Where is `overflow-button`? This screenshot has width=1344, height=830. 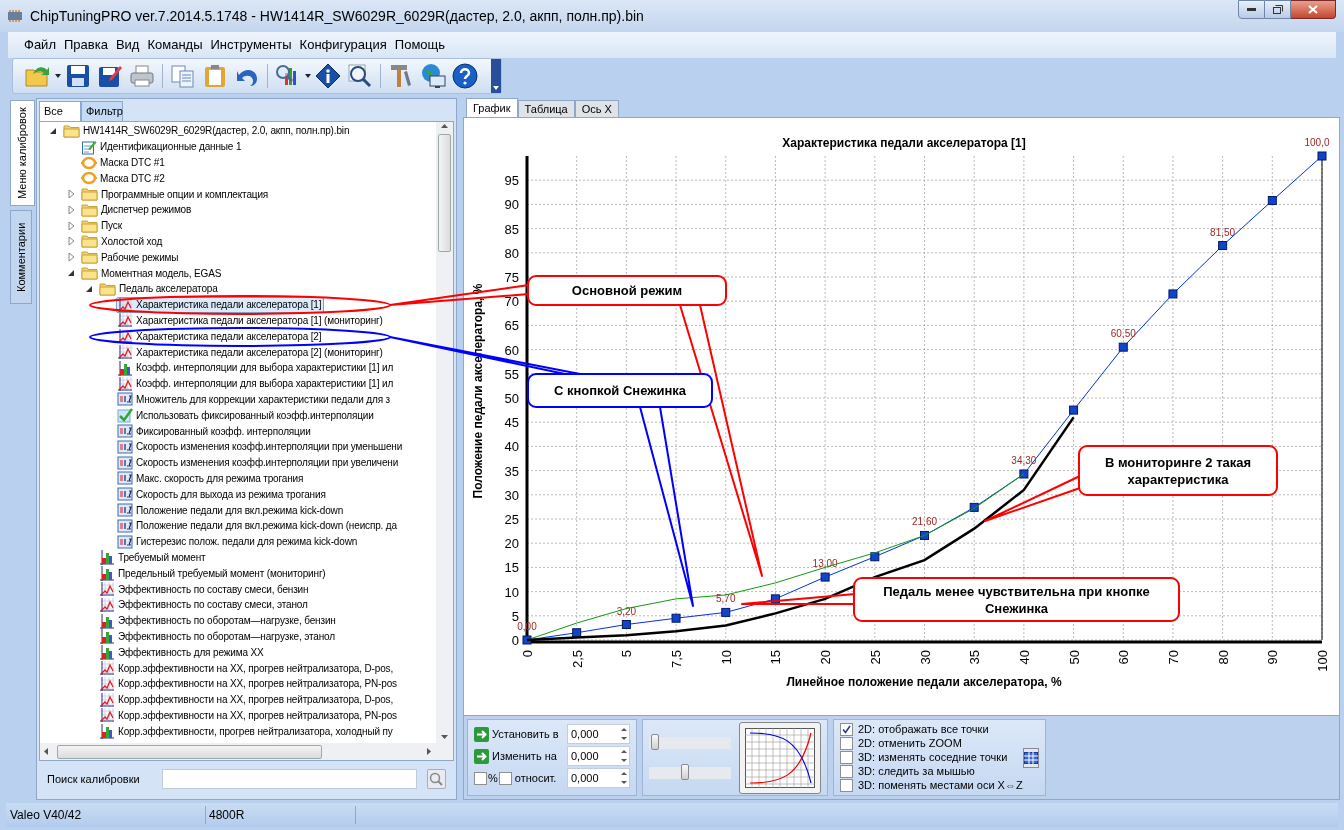
overflow-button is located at coordinates (496, 76).